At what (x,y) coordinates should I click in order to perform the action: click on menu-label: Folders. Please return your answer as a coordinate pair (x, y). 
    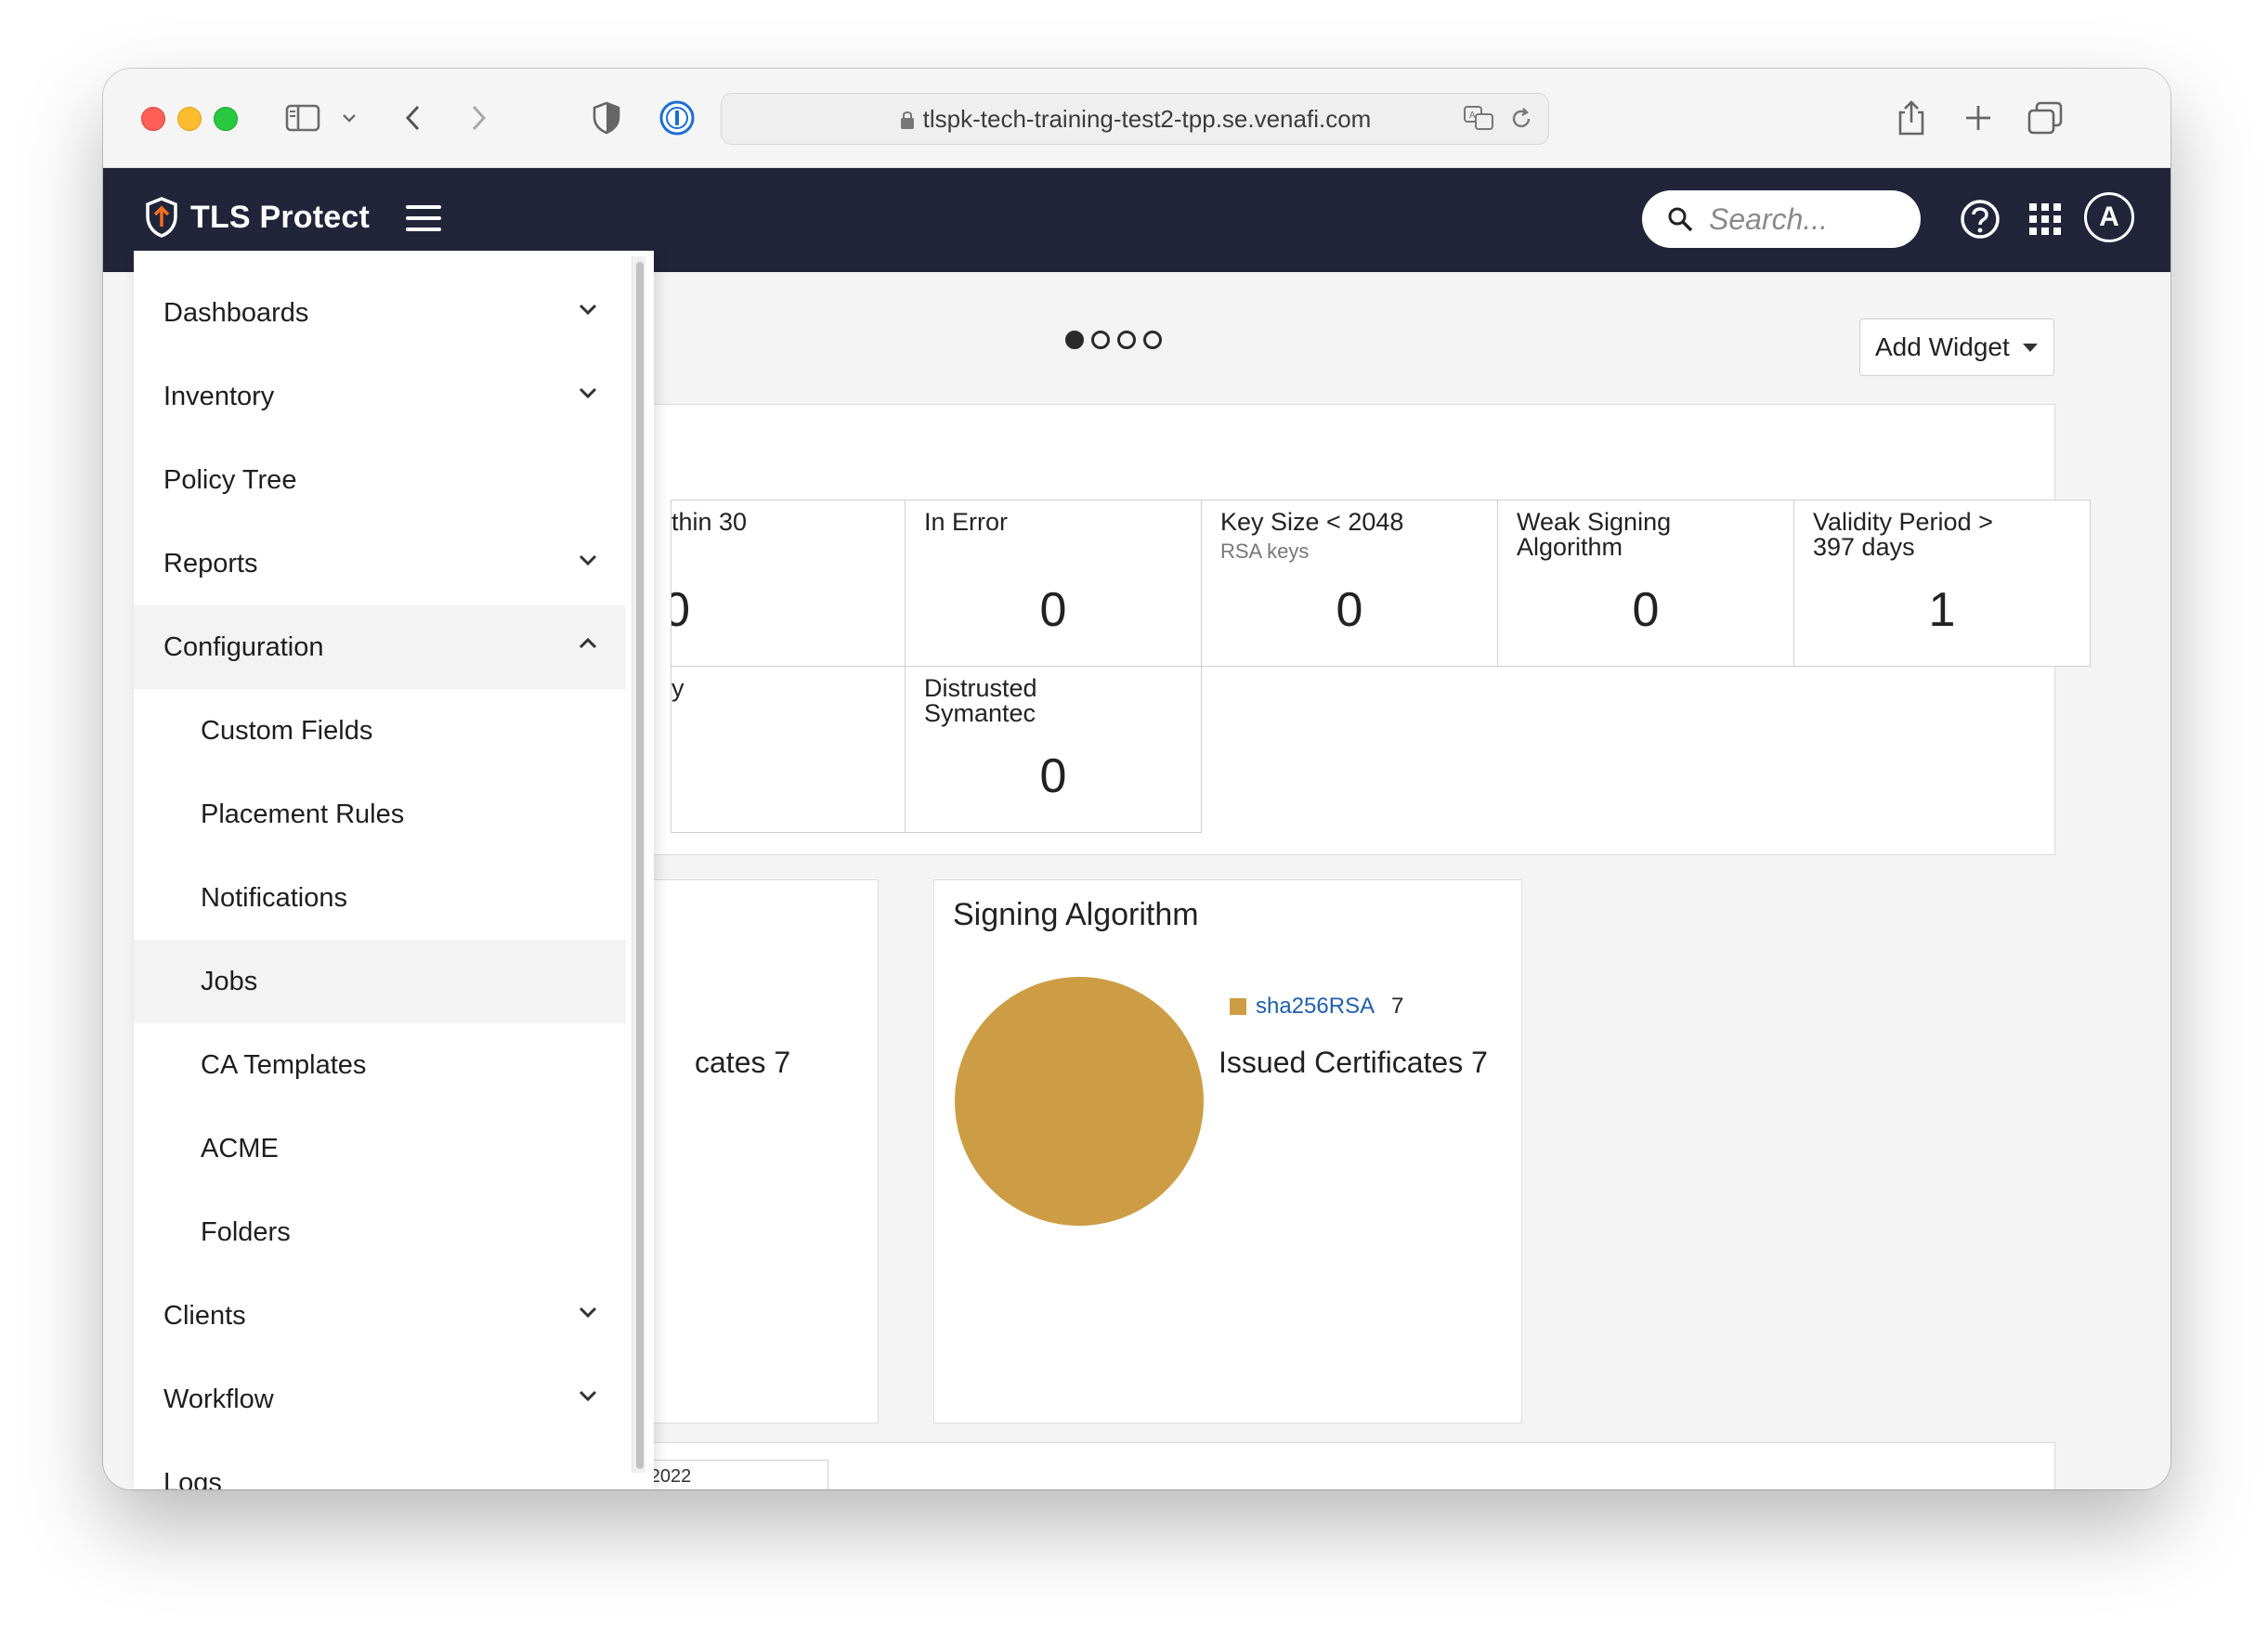
    Looking at the image, I should click on (246, 1231).